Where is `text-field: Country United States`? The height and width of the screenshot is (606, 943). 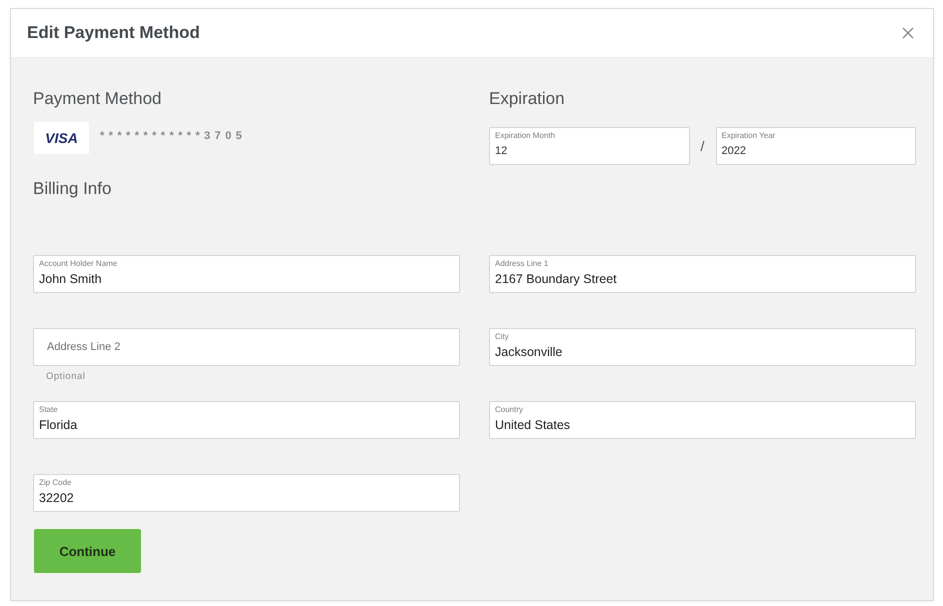
text-field: Country United States is located at coordinates (702, 420).